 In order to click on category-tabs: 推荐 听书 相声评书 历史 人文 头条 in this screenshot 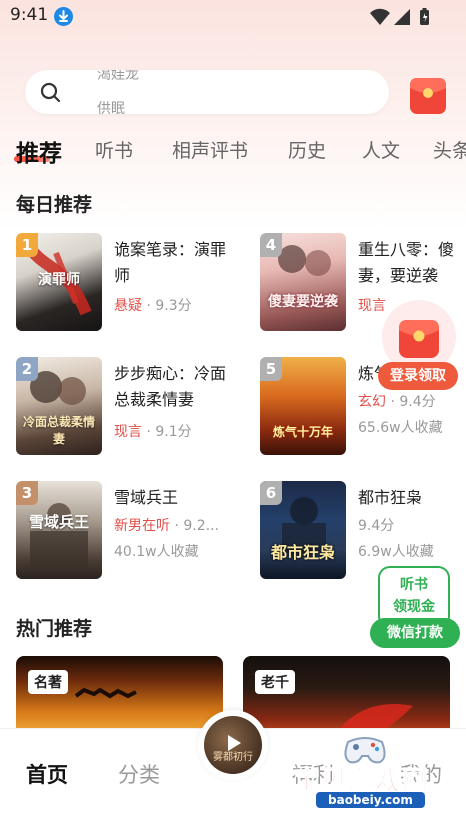, I will do `click(233, 154)`.